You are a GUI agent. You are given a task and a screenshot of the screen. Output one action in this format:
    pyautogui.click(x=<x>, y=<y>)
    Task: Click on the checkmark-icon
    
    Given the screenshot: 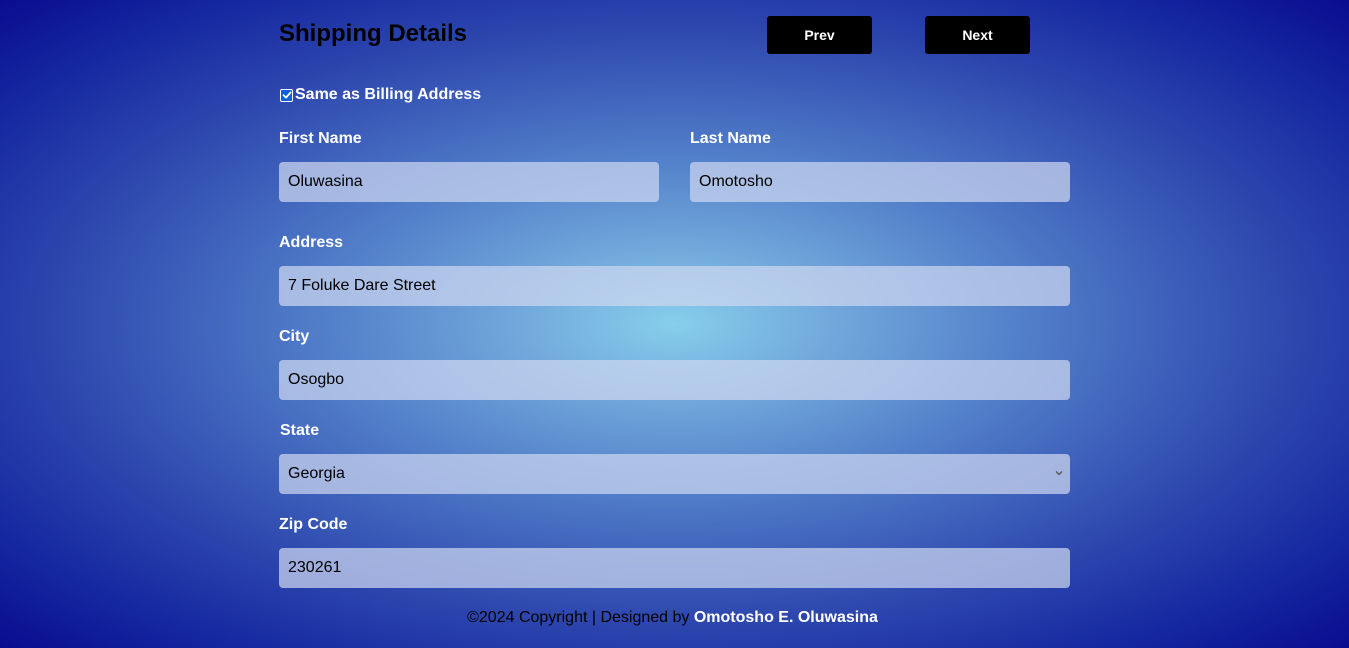 What is the action you would take?
    pyautogui.click(x=286, y=95)
    